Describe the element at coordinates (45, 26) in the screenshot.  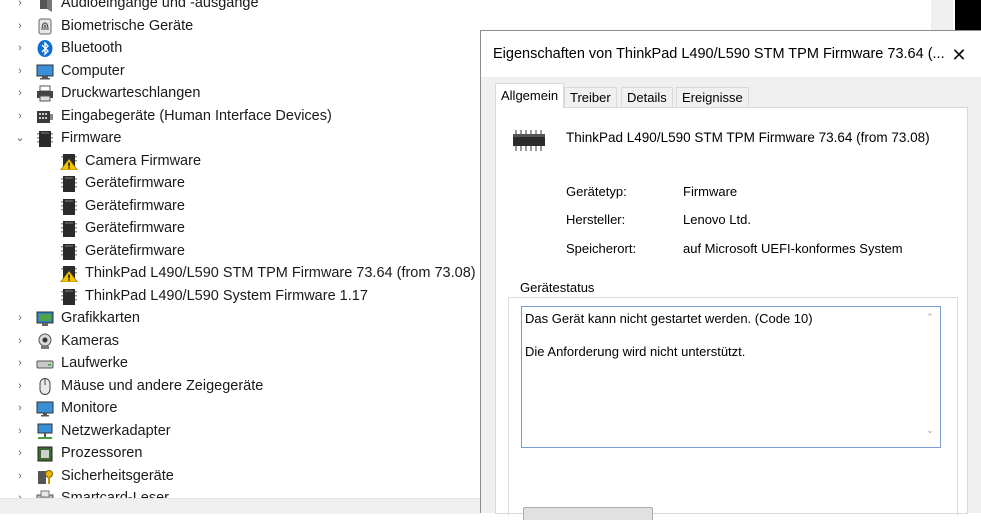
I see `fingerprint-icon` at that location.